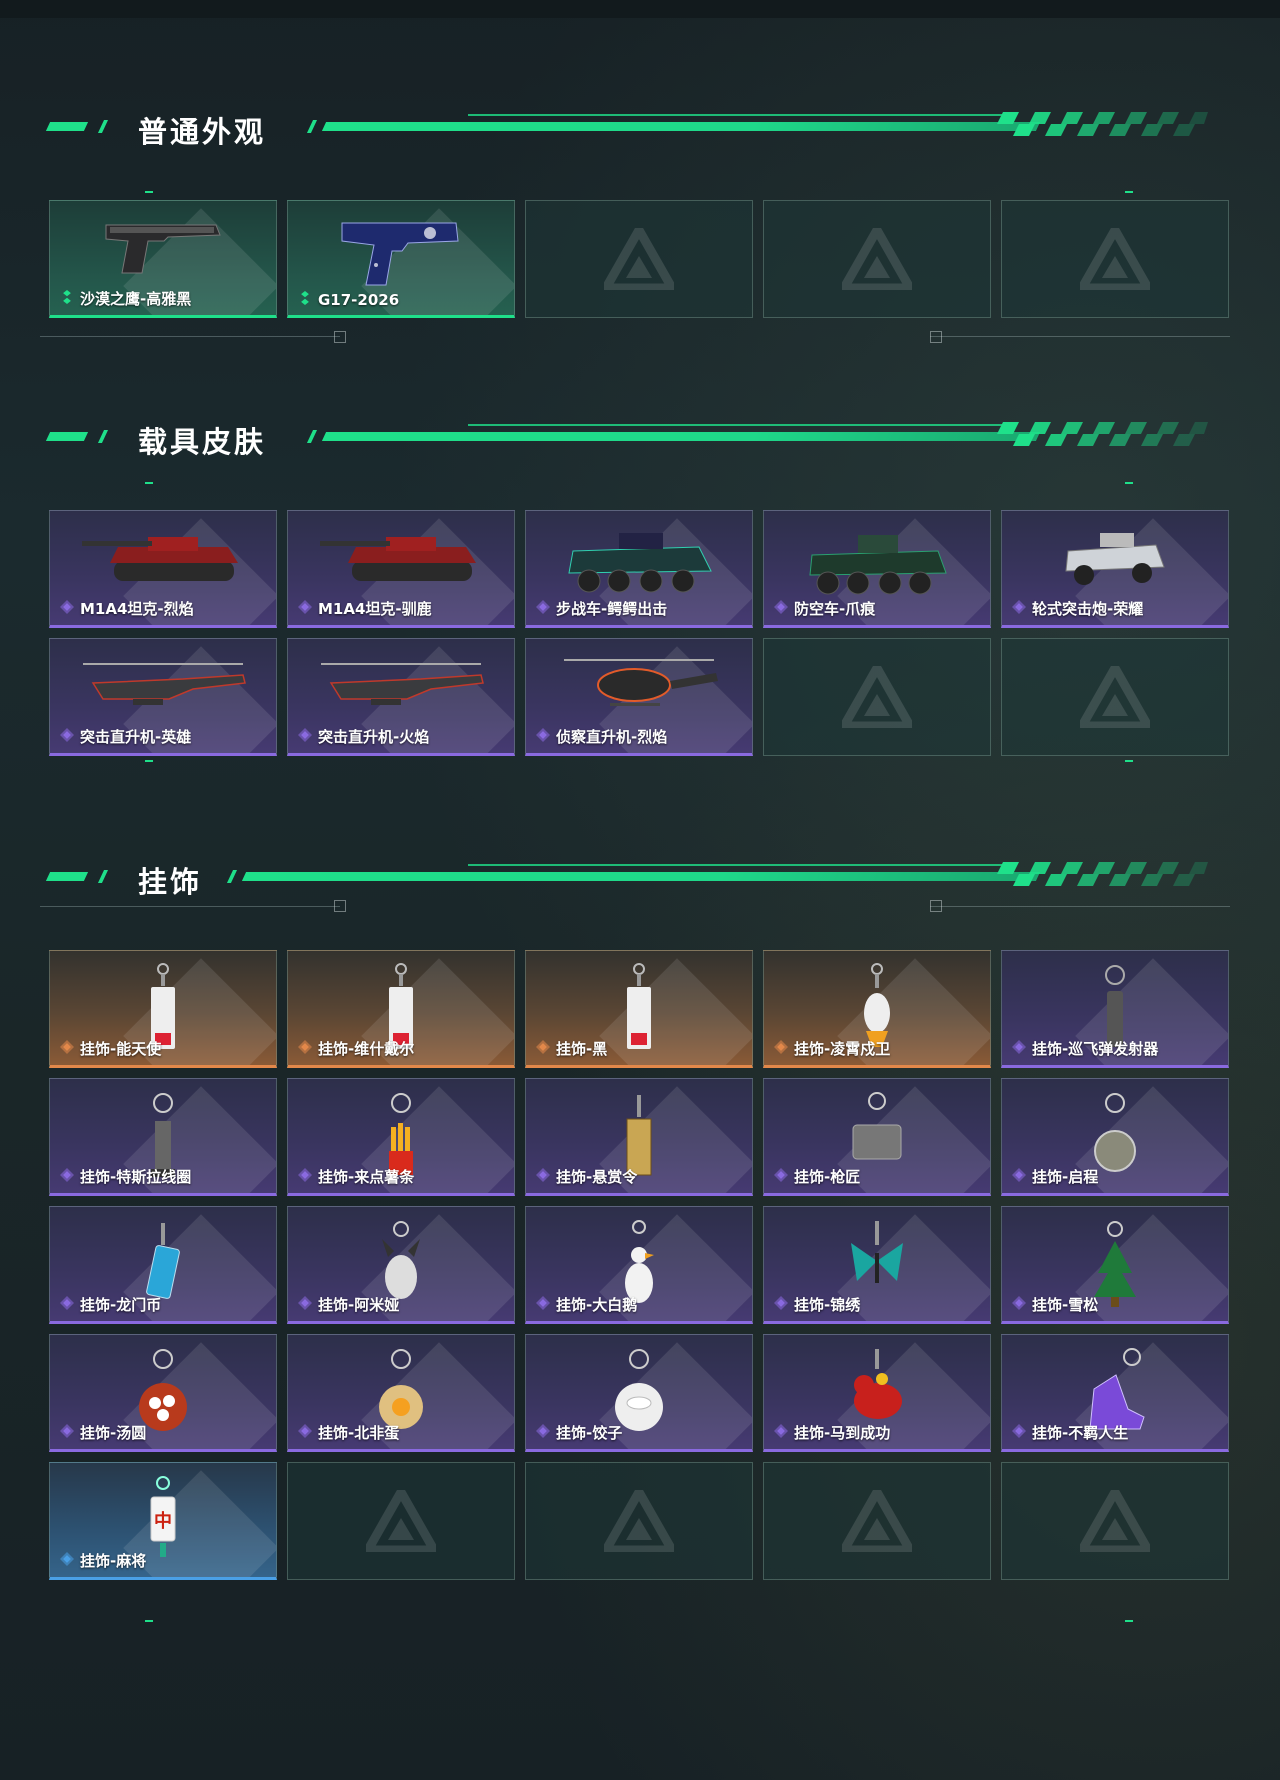 The width and height of the screenshot is (1280, 1780). I want to click on item-name: 挂饰-不羁人生, so click(1080, 1433).